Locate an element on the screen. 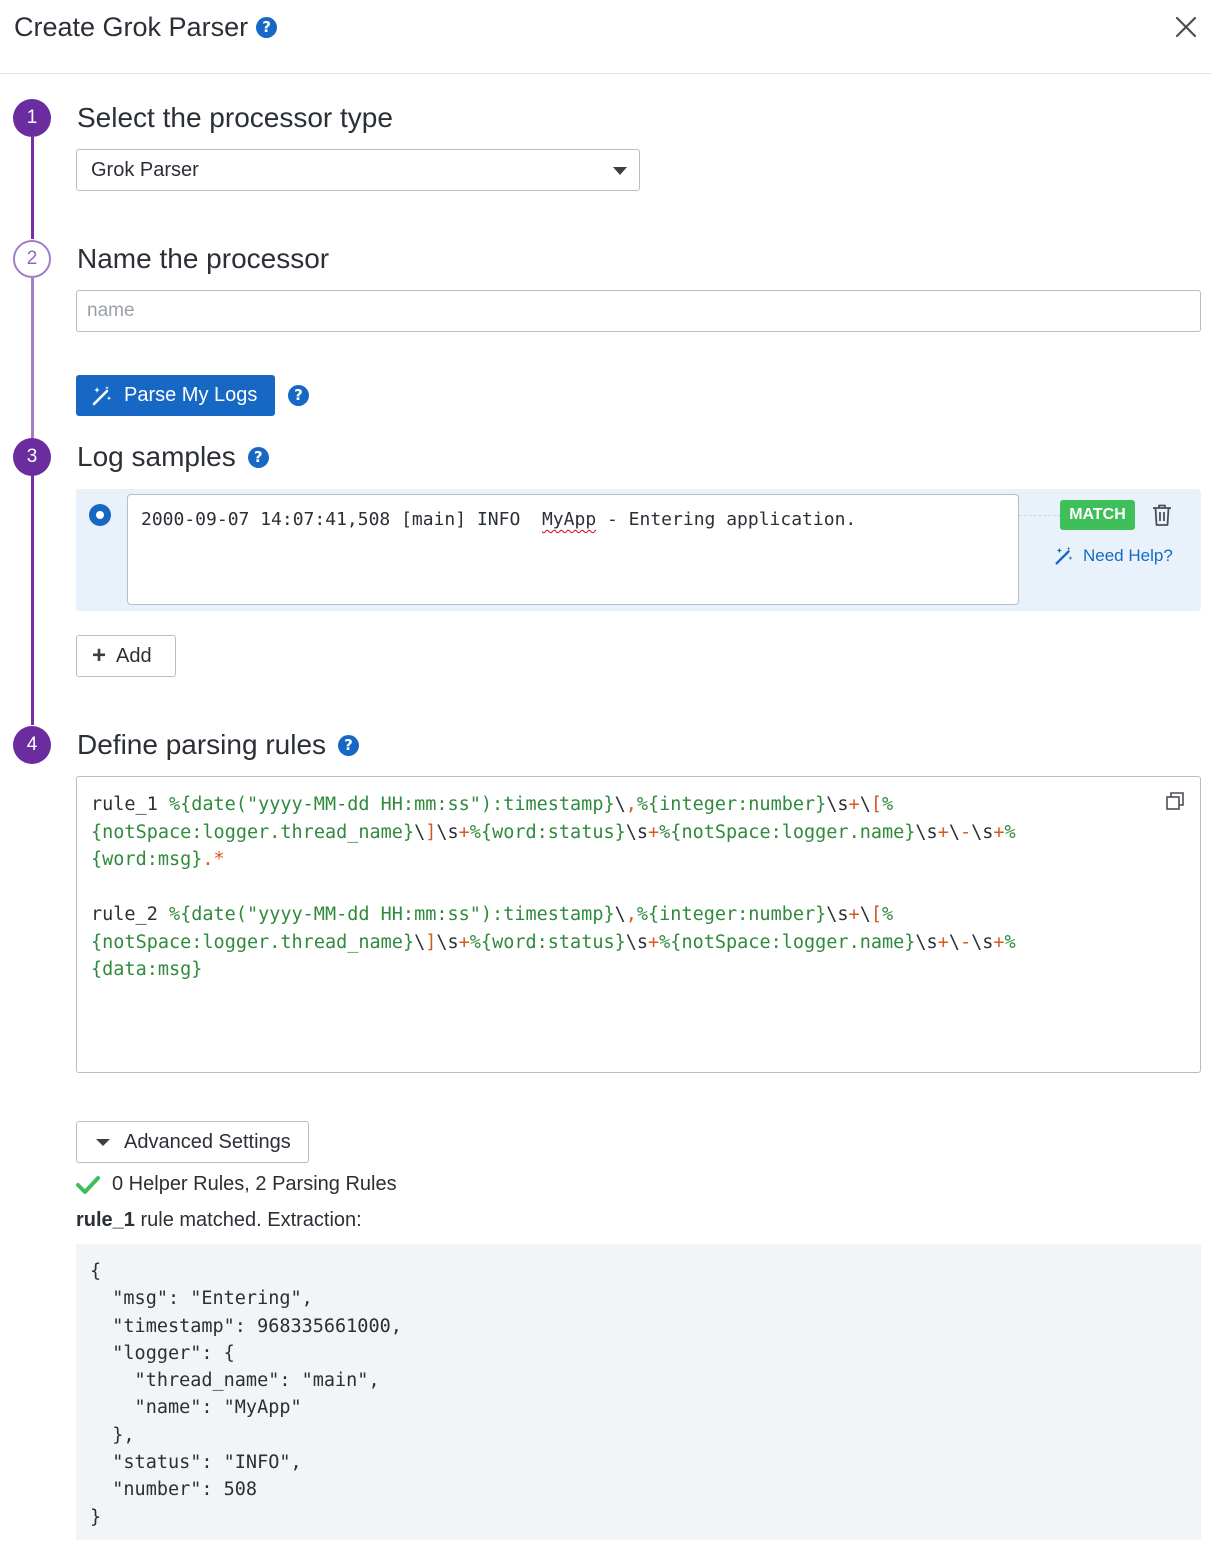  dashed-connector is located at coordinates (1040, 515).